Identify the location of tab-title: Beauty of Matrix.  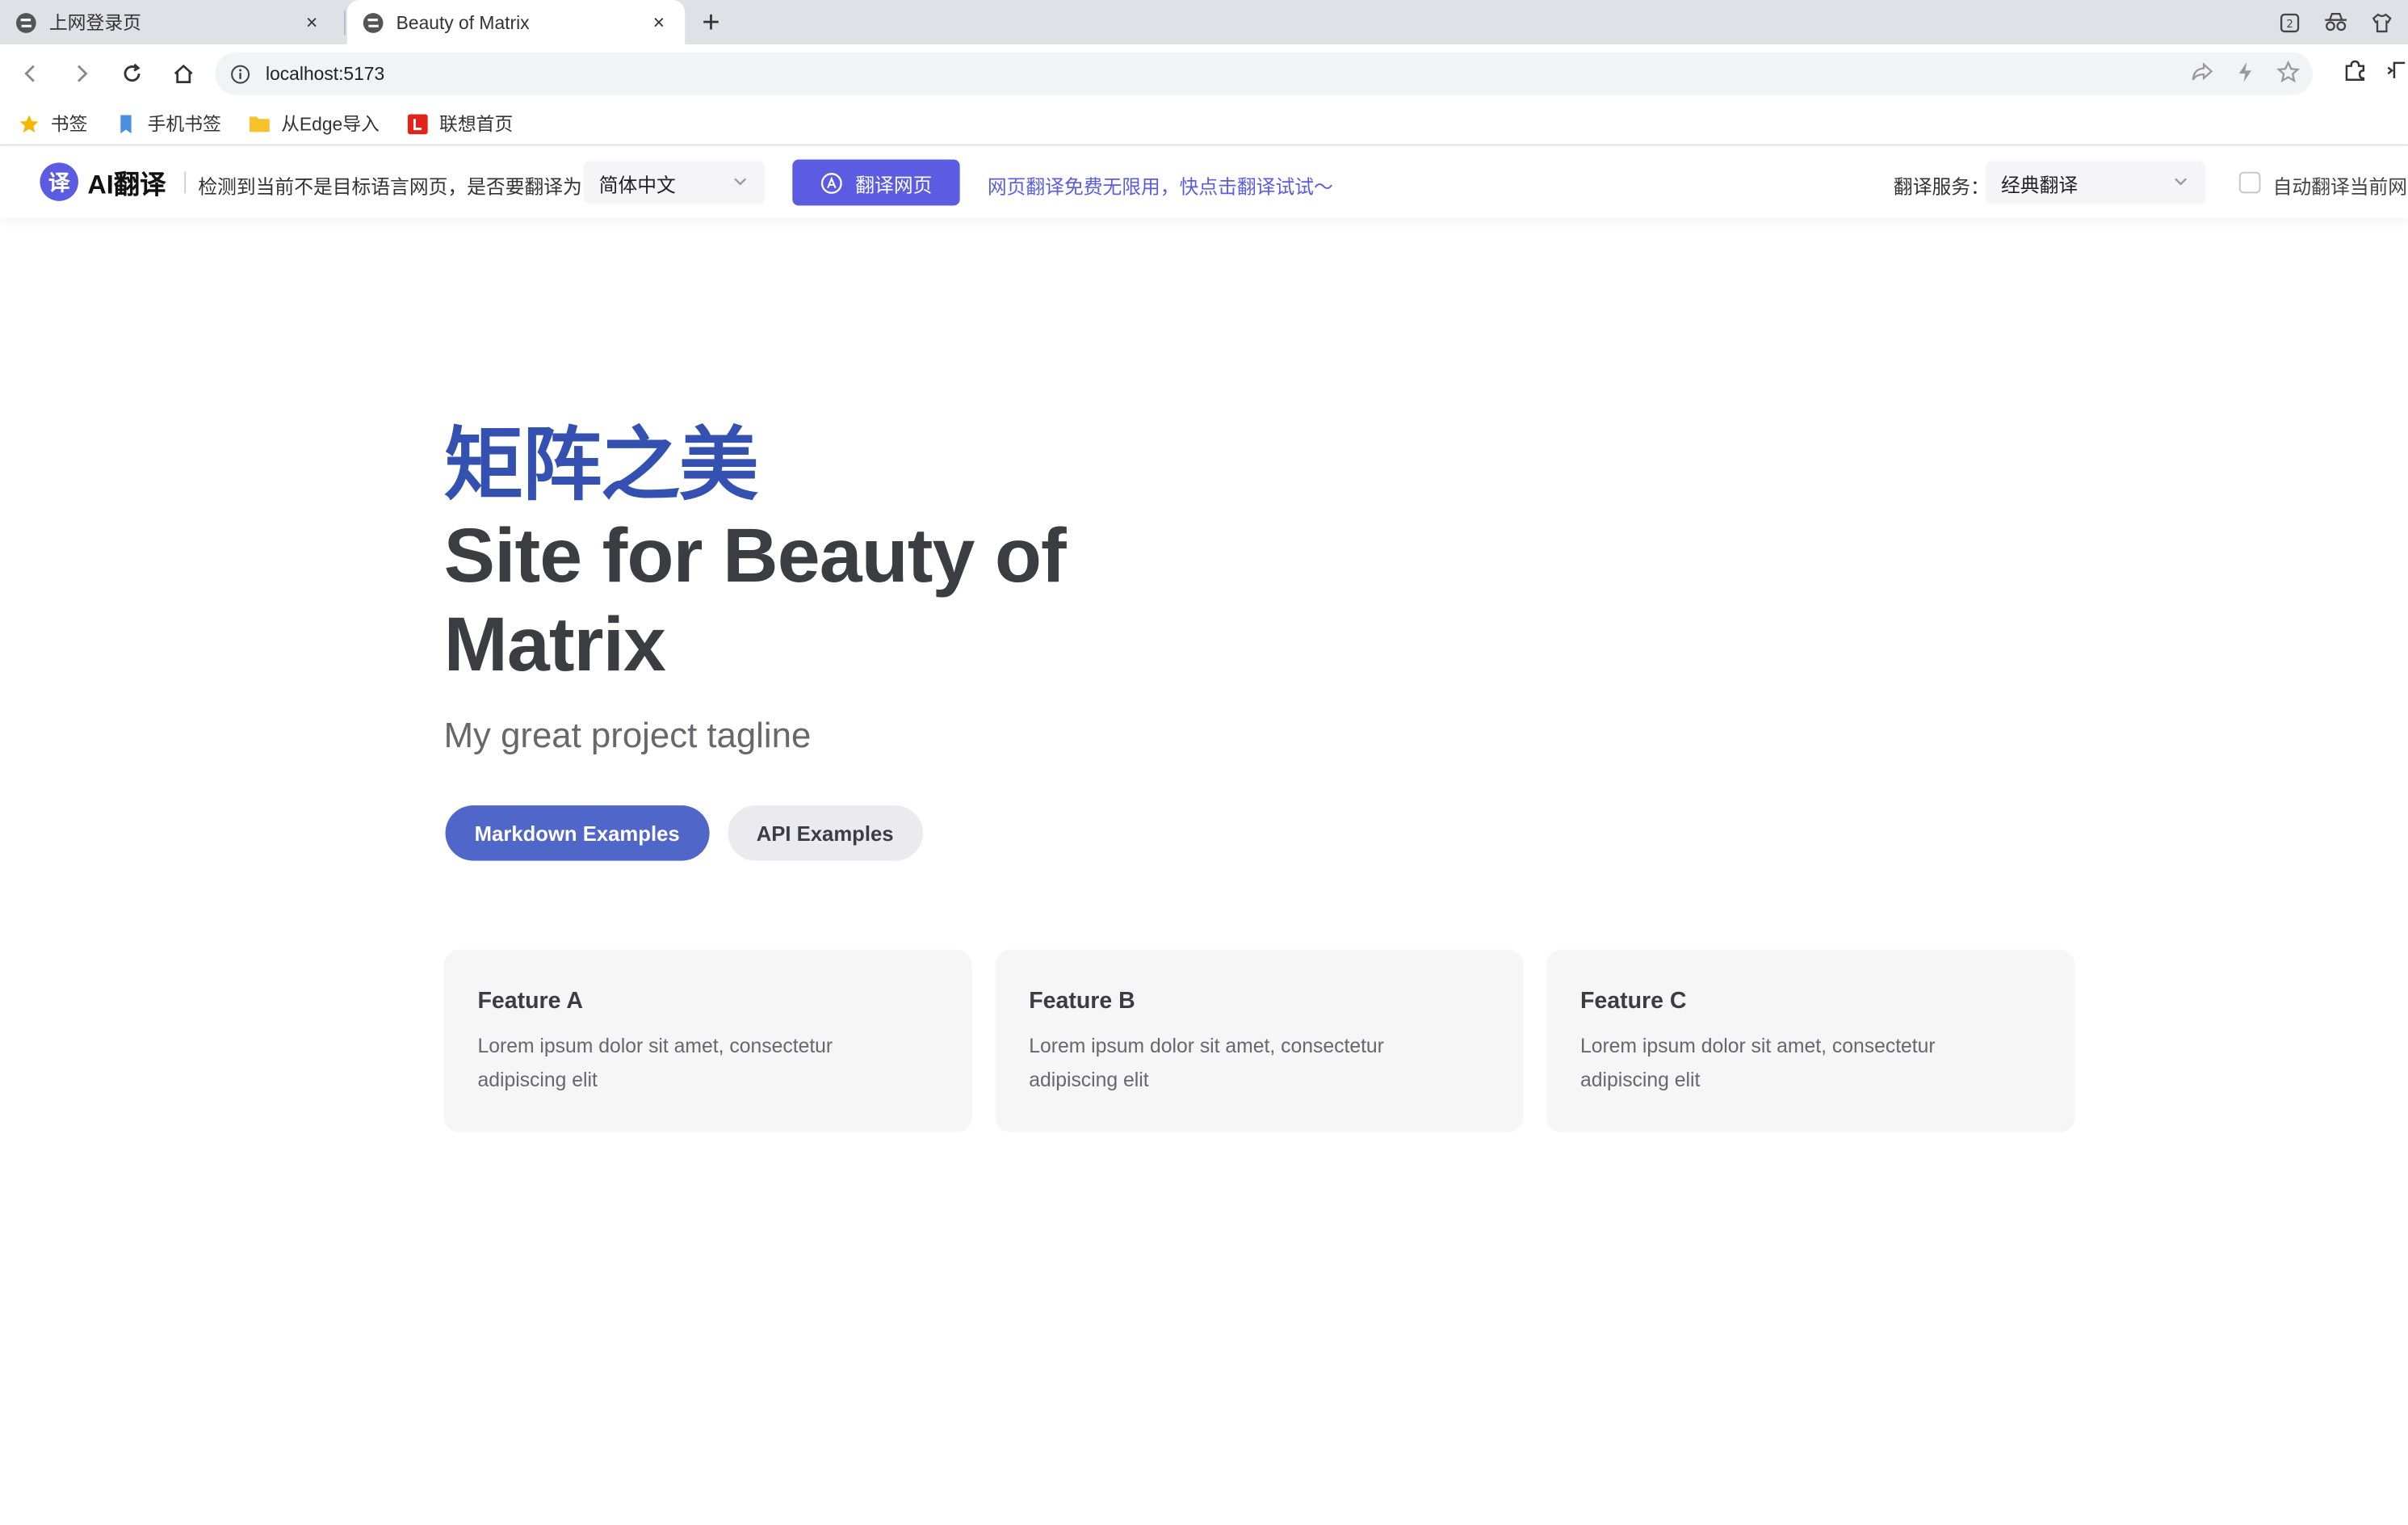
(463, 22).